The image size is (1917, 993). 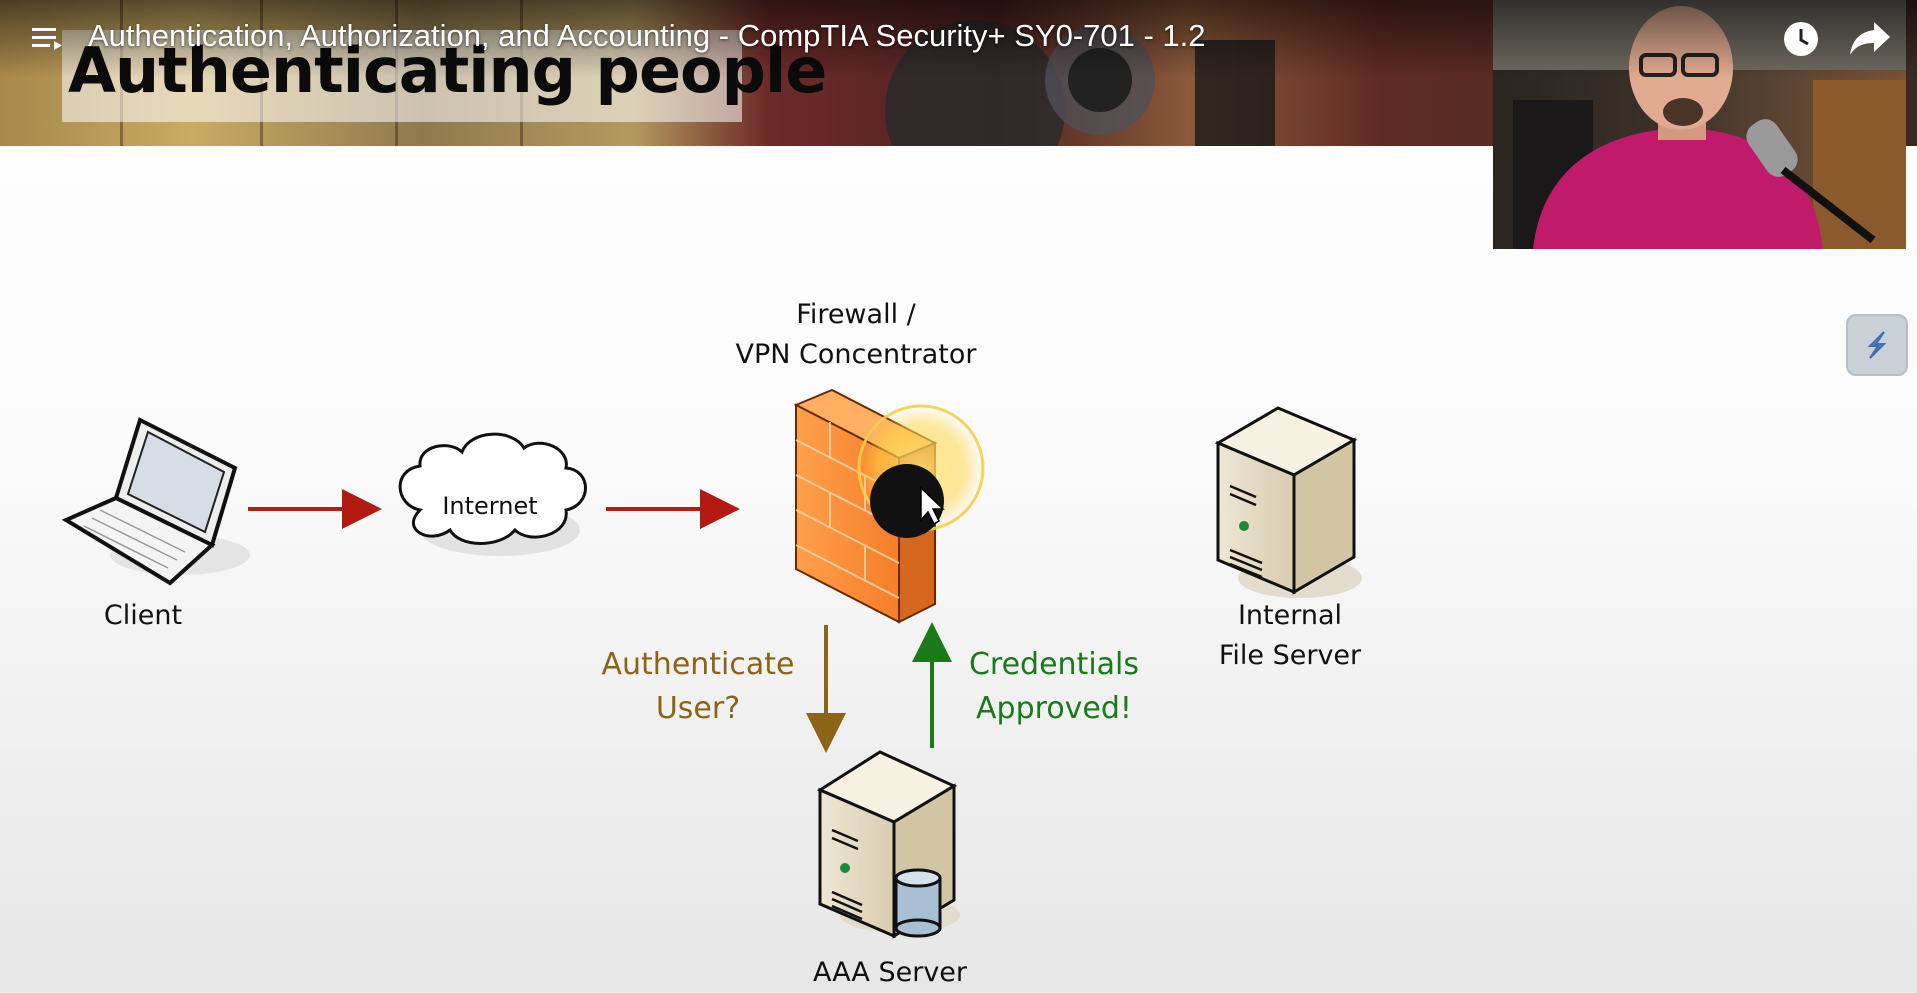 I want to click on clock-icon, so click(x=1801, y=39).